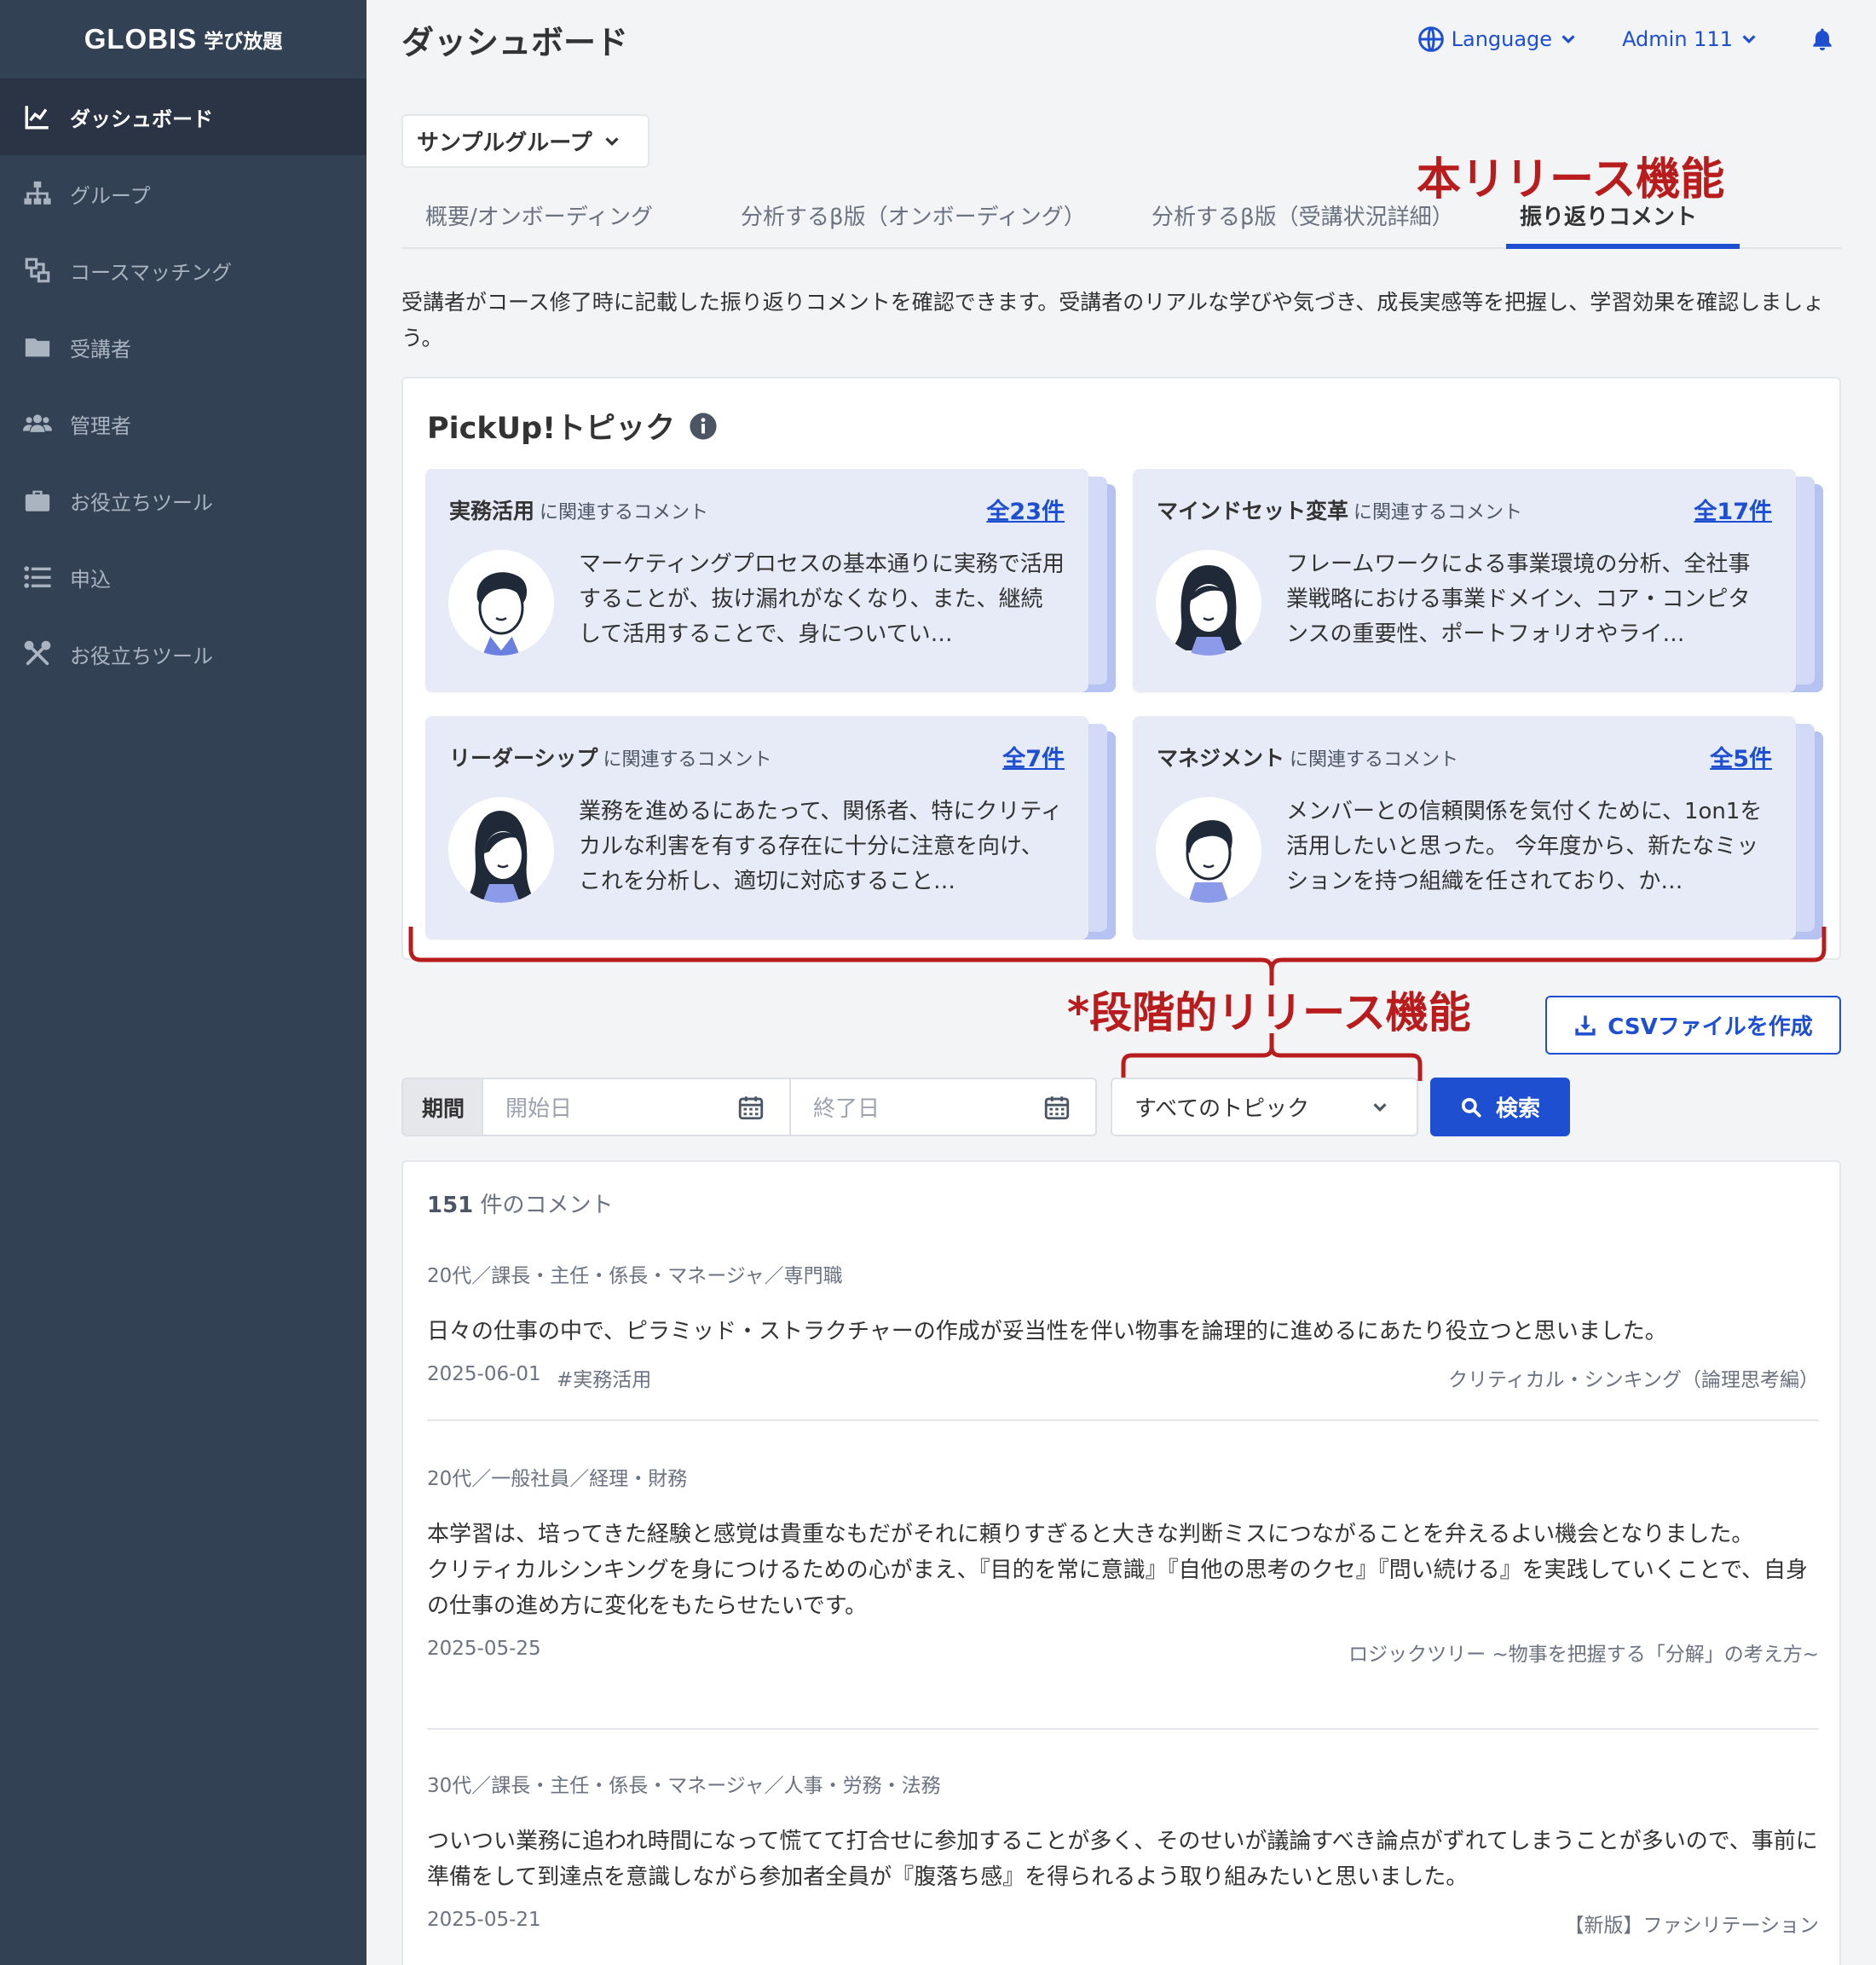  I want to click on divider, so click(1123, 1729).